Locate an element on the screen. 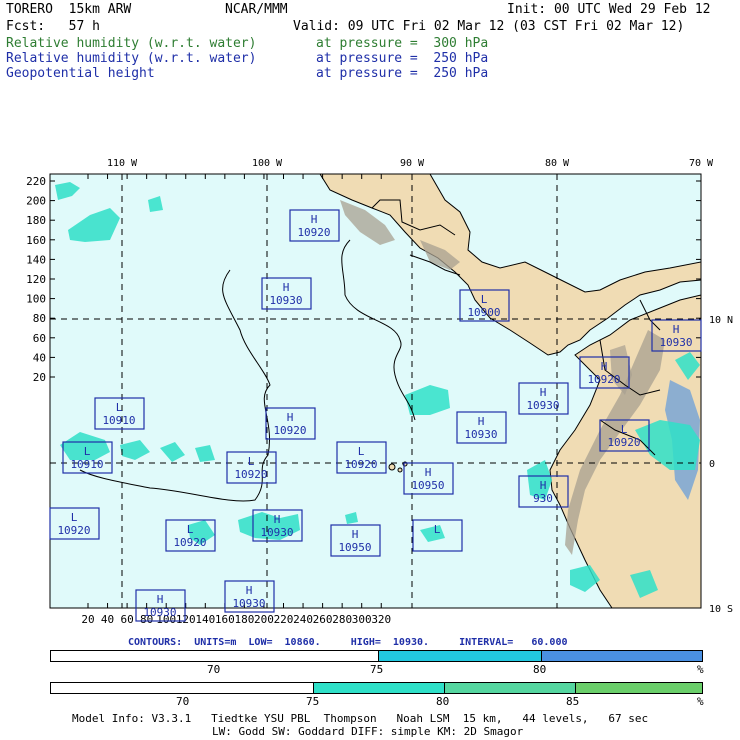 The image size is (740, 740). x-tick-label: 220 is located at coordinates (284, 619).